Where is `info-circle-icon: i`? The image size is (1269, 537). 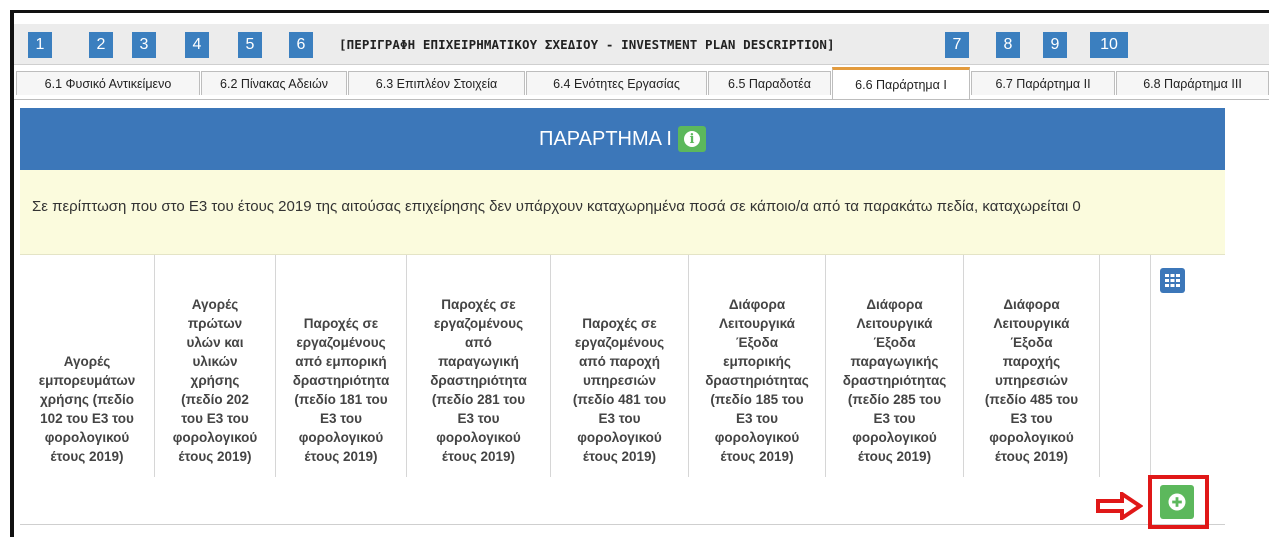 info-circle-icon: i is located at coordinates (692, 139).